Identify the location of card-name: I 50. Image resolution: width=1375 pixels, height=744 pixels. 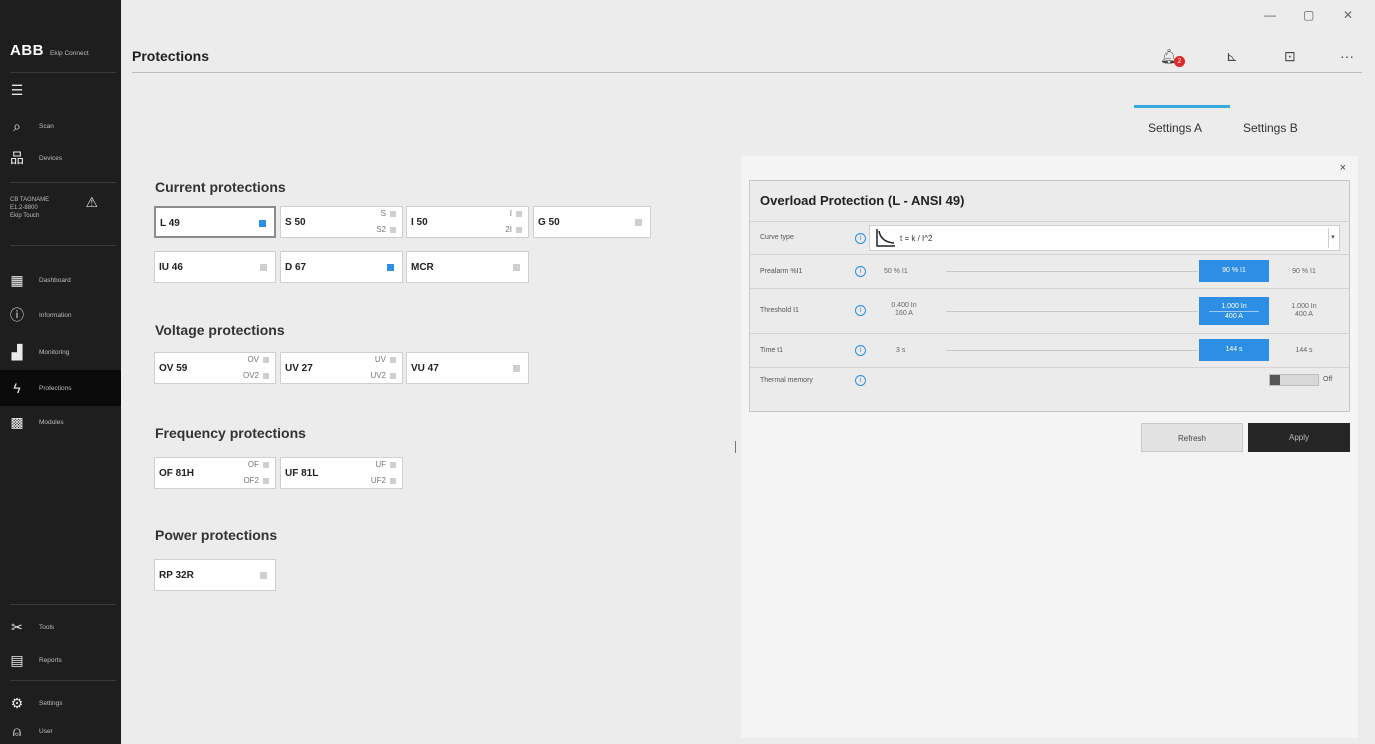
(419, 222).